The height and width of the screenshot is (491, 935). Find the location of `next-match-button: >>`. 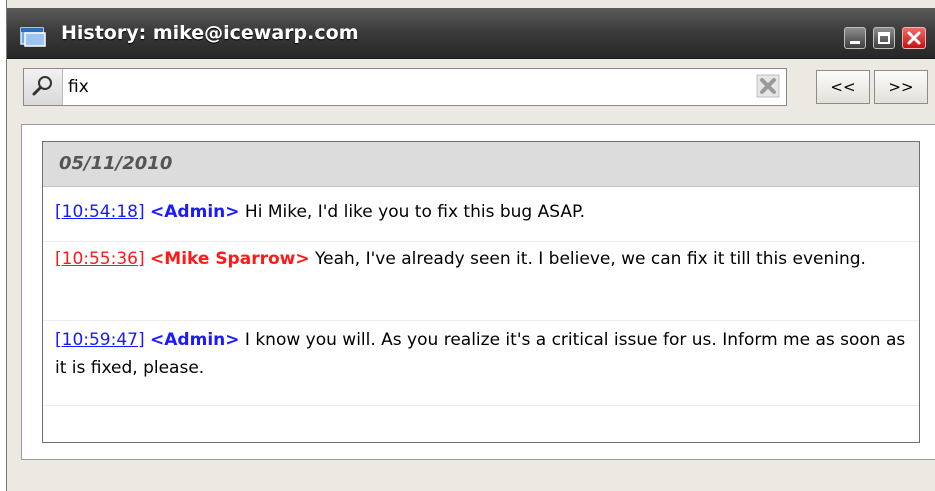

next-match-button: >> is located at coordinates (901, 87).